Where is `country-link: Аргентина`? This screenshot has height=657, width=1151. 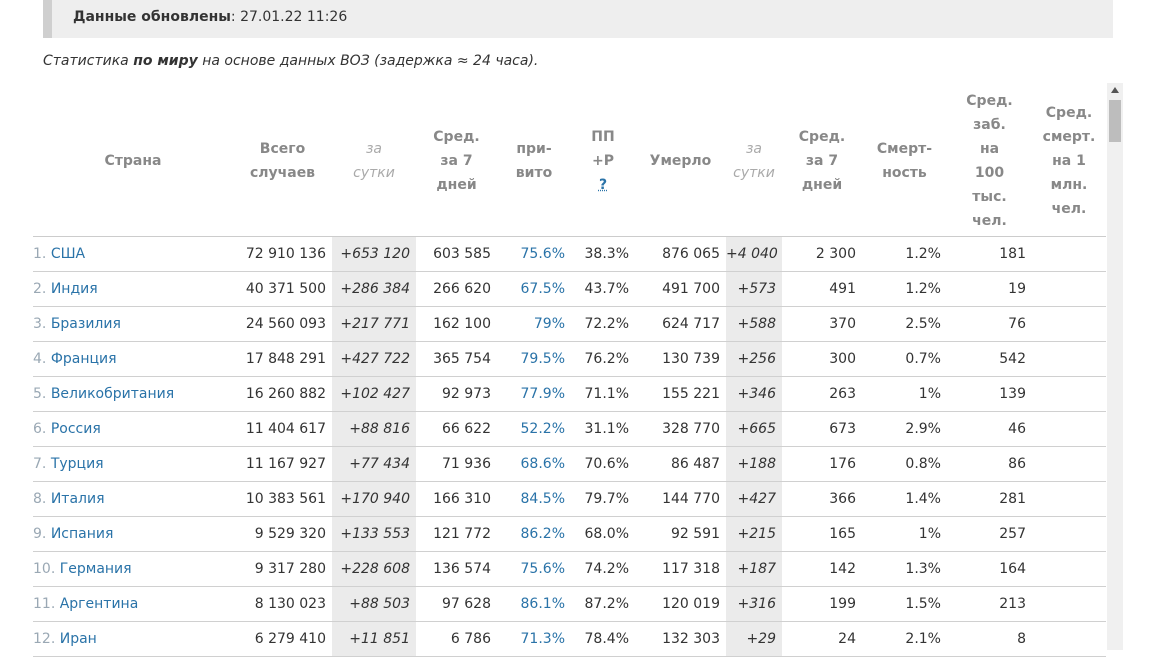 country-link: Аргентина is located at coordinates (99, 604).